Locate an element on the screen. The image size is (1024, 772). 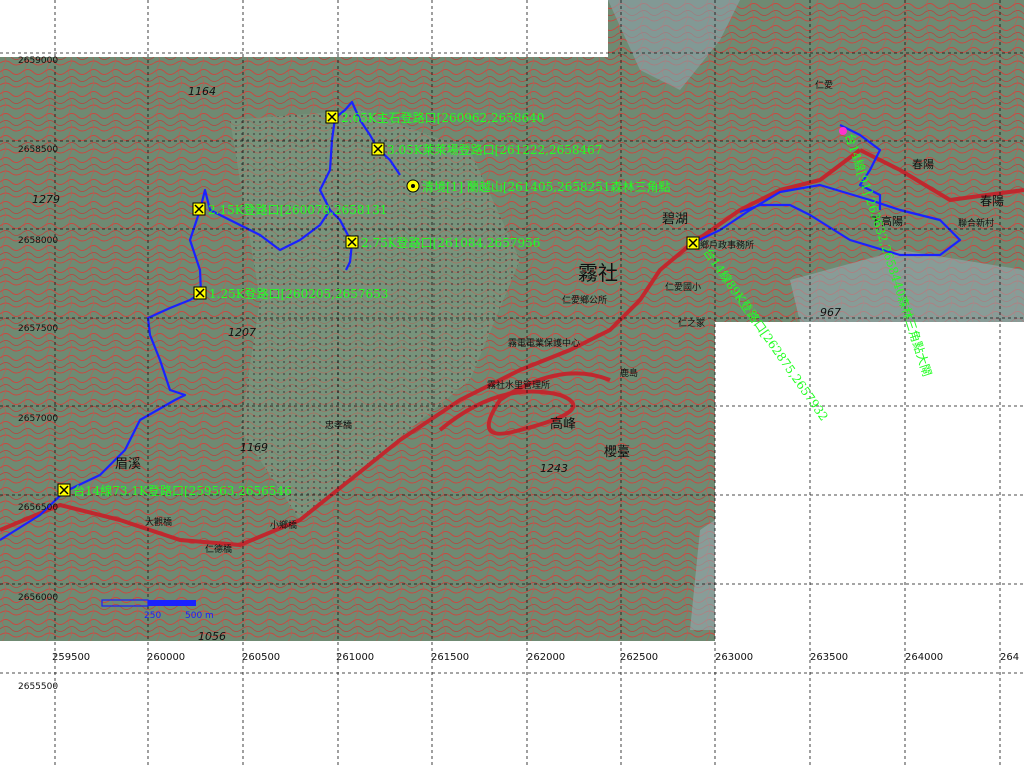
place-xiaoxiang-bridge: 小鄉橋 is located at coordinates (283, 525).